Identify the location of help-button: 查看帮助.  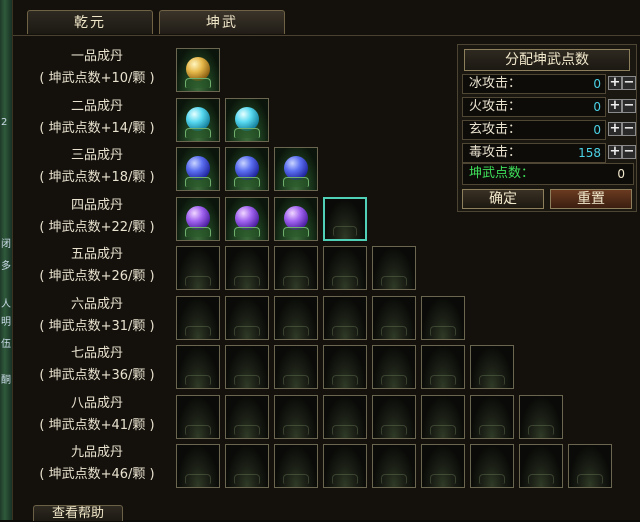
(78, 513).